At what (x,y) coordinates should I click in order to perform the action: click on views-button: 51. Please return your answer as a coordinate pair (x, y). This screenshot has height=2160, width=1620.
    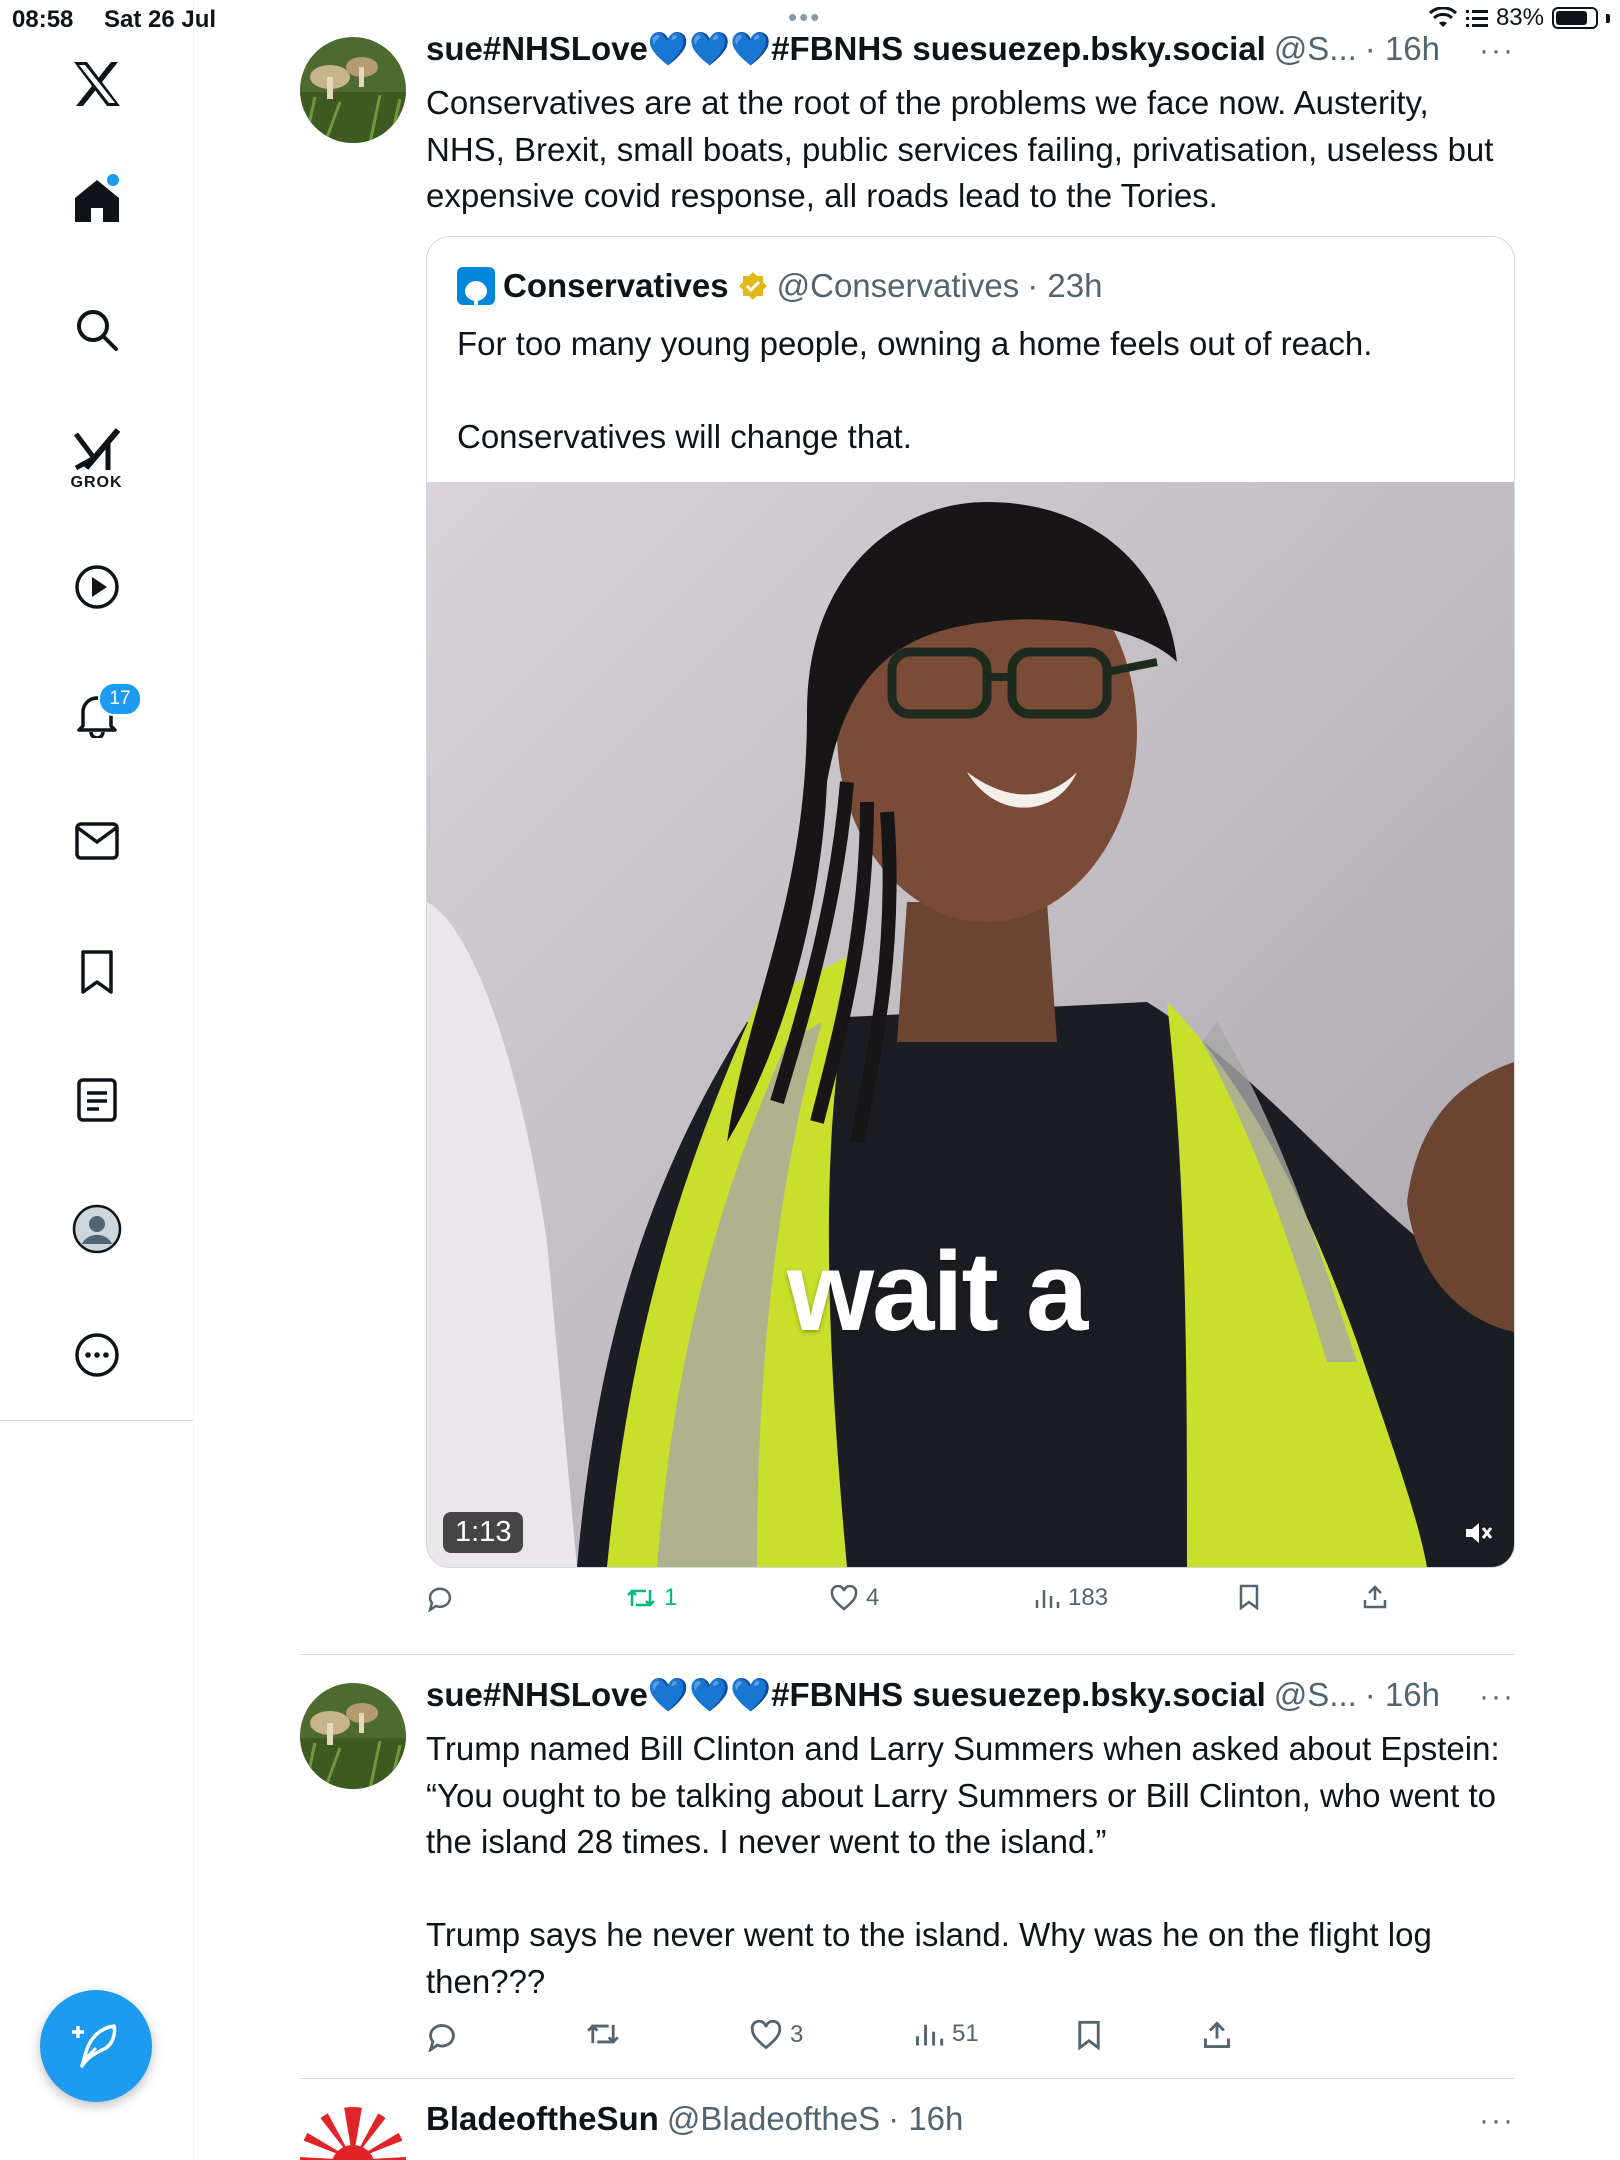
    Looking at the image, I should click on (946, 2034).